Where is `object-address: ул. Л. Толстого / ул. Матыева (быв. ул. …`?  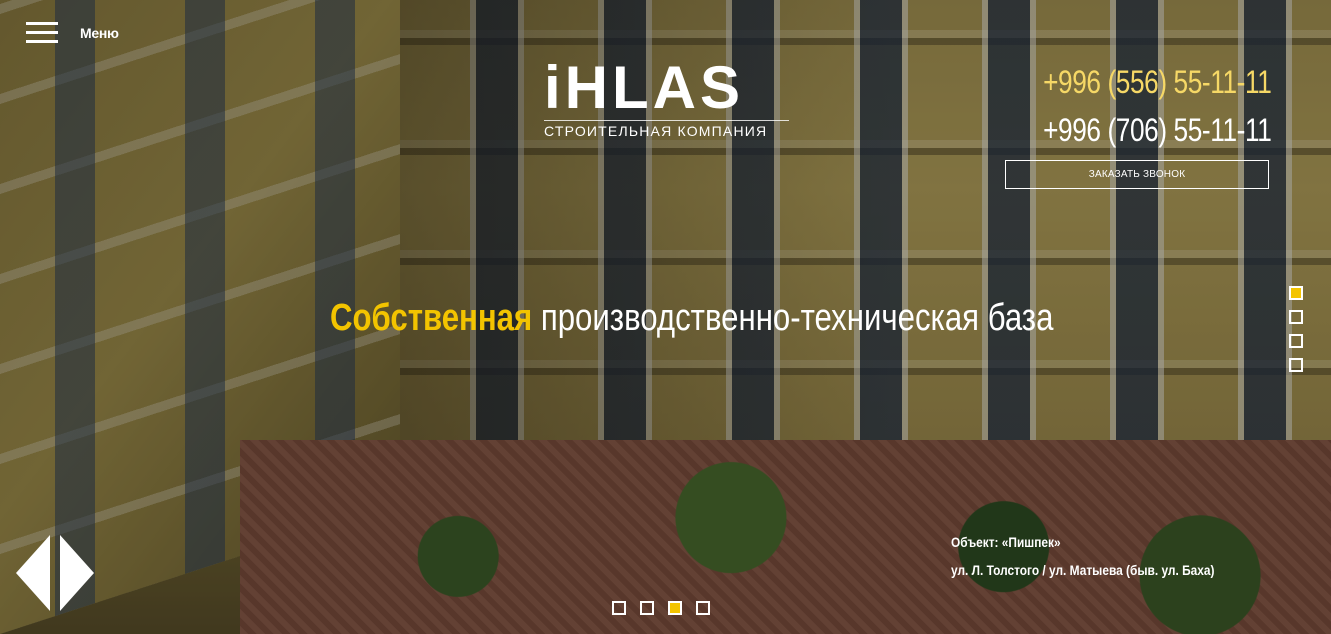
object-address: ул. Л. Толстого / ул. Матыева (быв. ул. … is located at coordinates (1083, 570).